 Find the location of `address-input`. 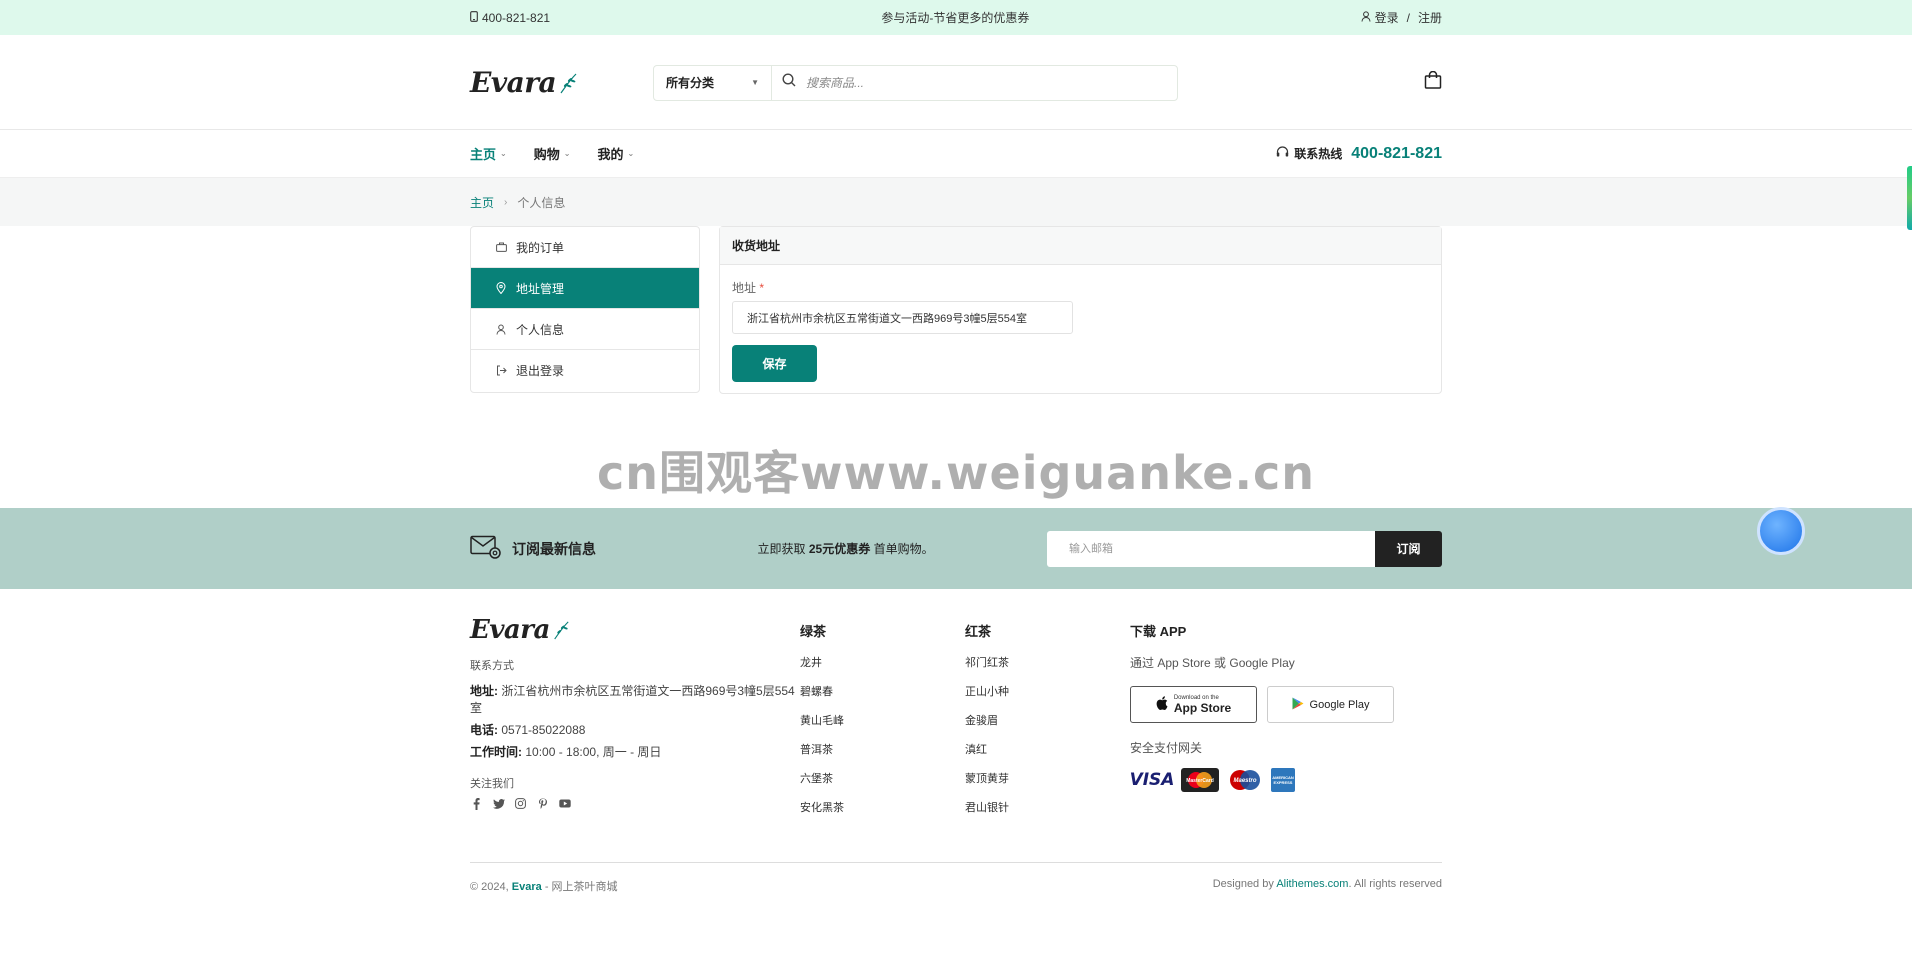

address-input is located at coordinates (902, 317).